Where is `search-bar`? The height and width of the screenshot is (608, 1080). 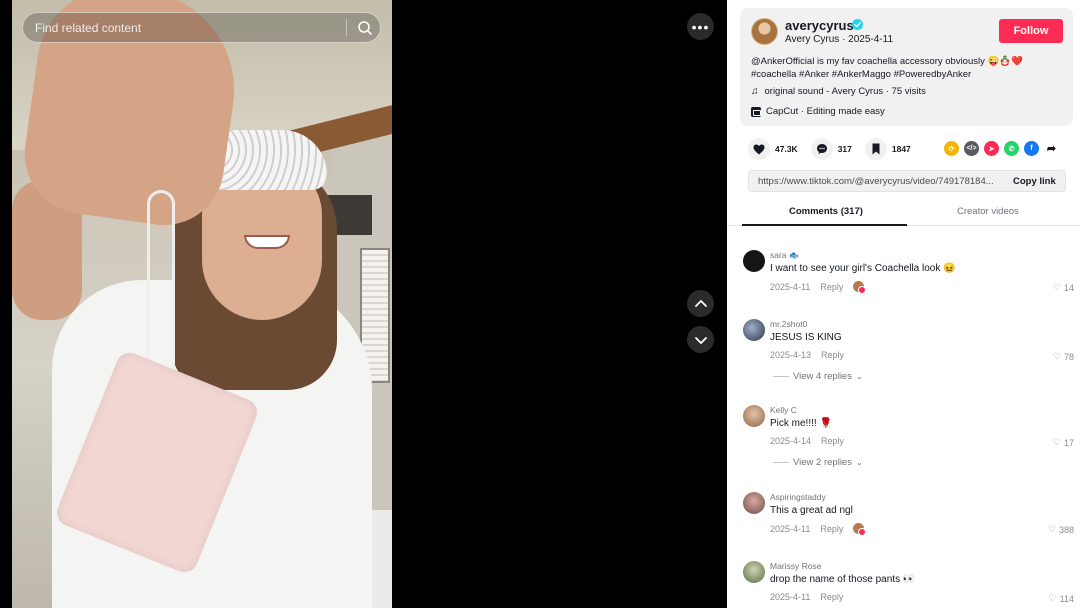
search-bar is located at coordinates (201, 27).